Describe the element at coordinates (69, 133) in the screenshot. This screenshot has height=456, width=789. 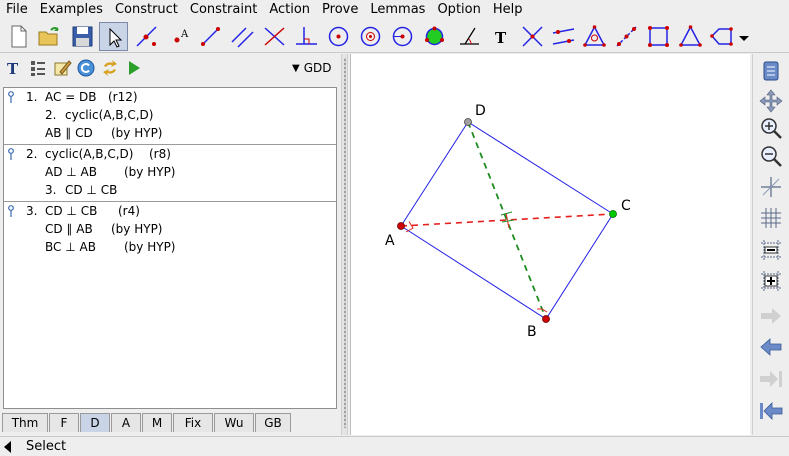
I see `step-text: AB ∥ CD` at that location.